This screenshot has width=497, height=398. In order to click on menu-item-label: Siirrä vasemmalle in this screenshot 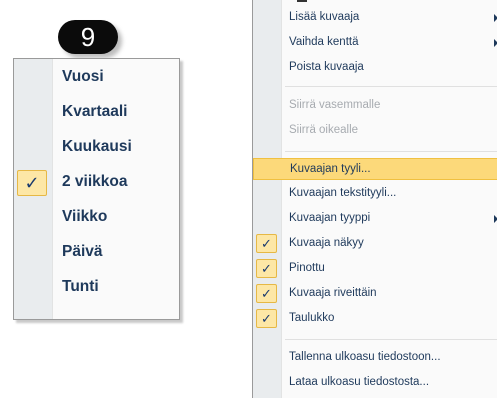, I will do `click(335, 105)`.